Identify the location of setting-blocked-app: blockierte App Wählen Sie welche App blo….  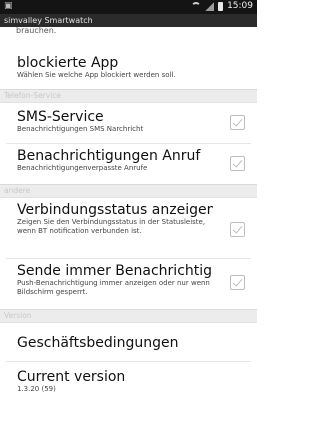
(128, 68).